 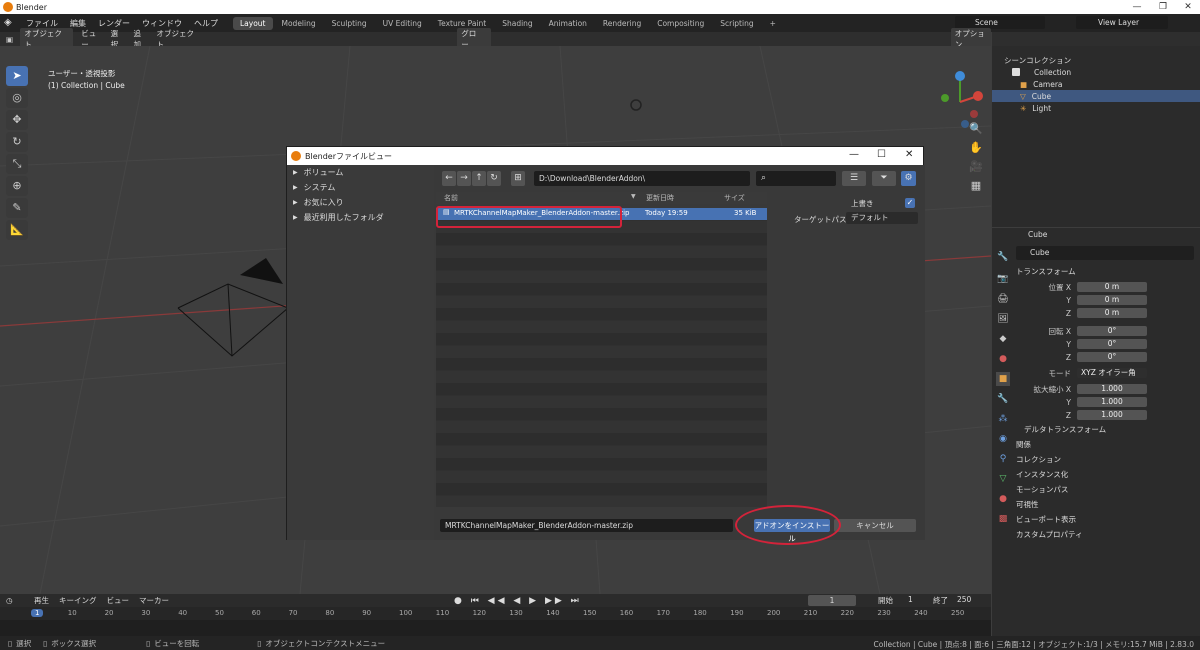 I want to click on section-viewport-display: ビューポート表示, so click(x=1096, y=519).